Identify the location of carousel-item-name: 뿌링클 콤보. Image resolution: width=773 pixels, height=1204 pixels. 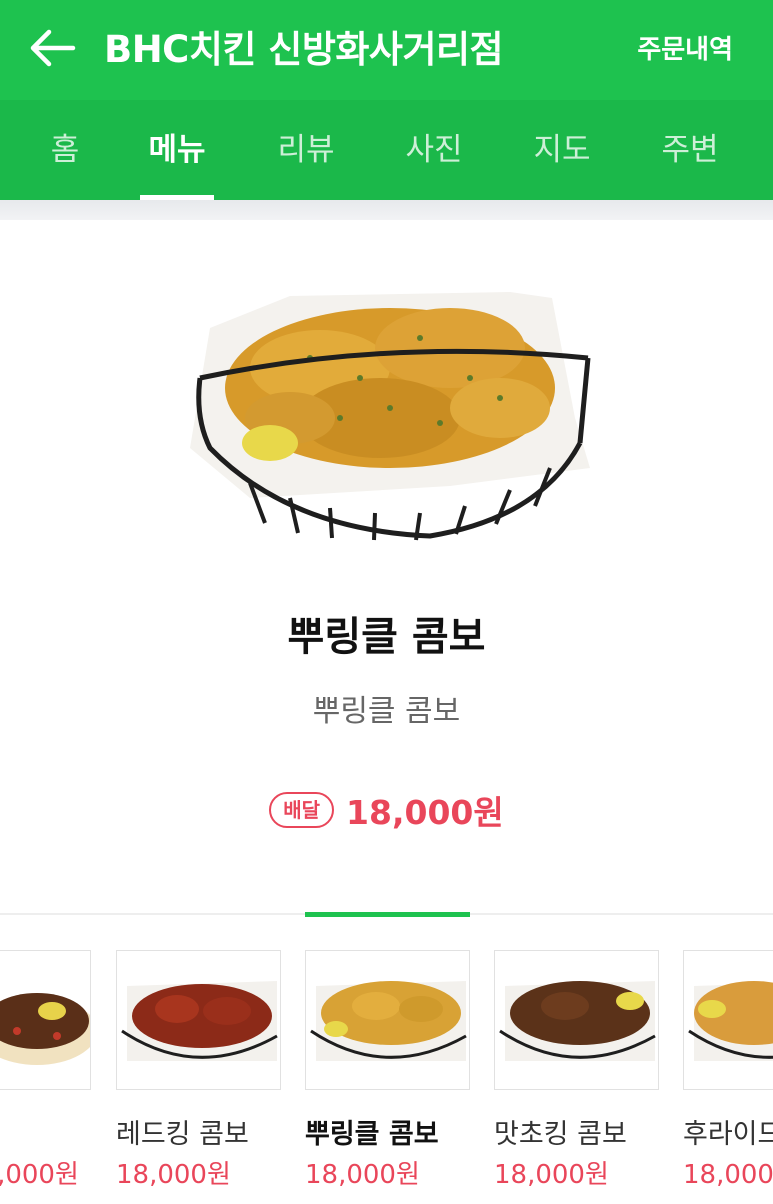
(372, 1131).